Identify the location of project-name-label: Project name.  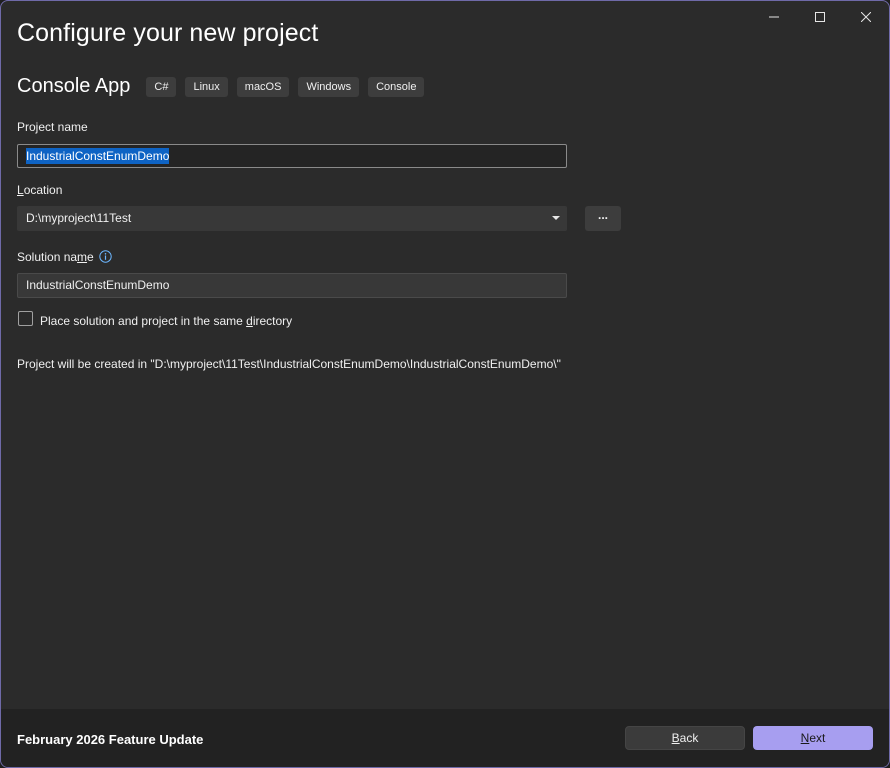
(52, 127).